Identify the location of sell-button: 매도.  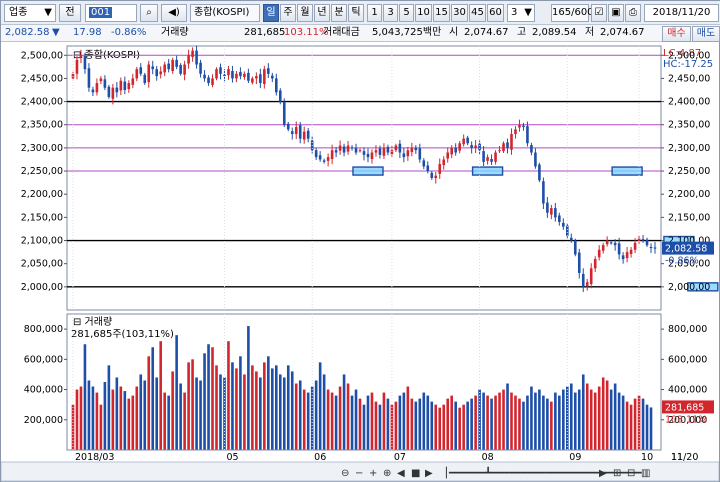
(706, 34).